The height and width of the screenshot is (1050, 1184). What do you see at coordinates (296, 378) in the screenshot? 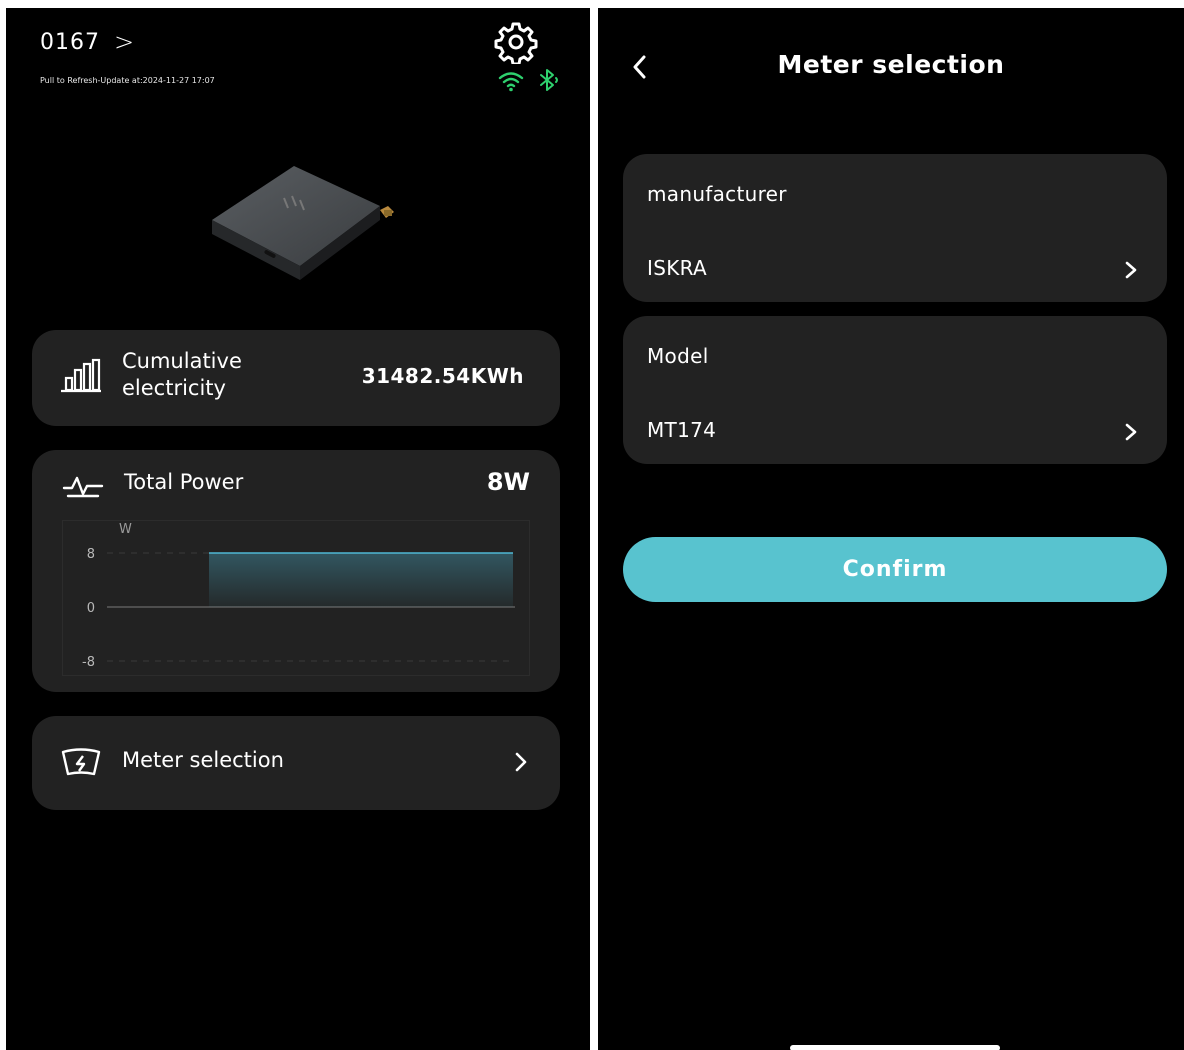
I see `cumulative-electricity-card: Cumulative electricity 31482.54KWh` at bounding box center [296, 378].